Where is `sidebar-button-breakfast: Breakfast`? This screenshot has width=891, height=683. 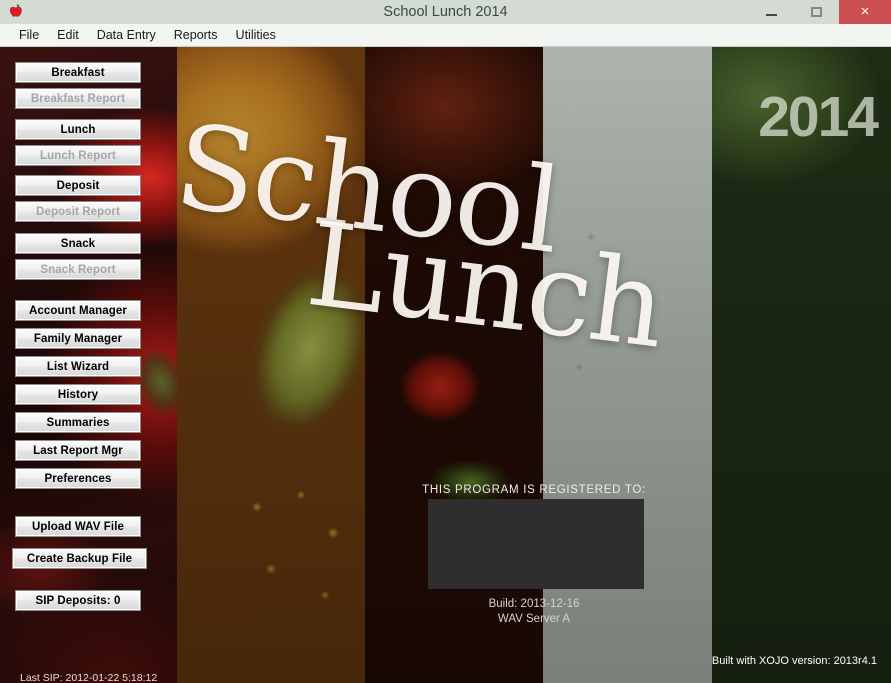 sidebar-button-breakfast: Breakfast is located at coordinates (78, 72).